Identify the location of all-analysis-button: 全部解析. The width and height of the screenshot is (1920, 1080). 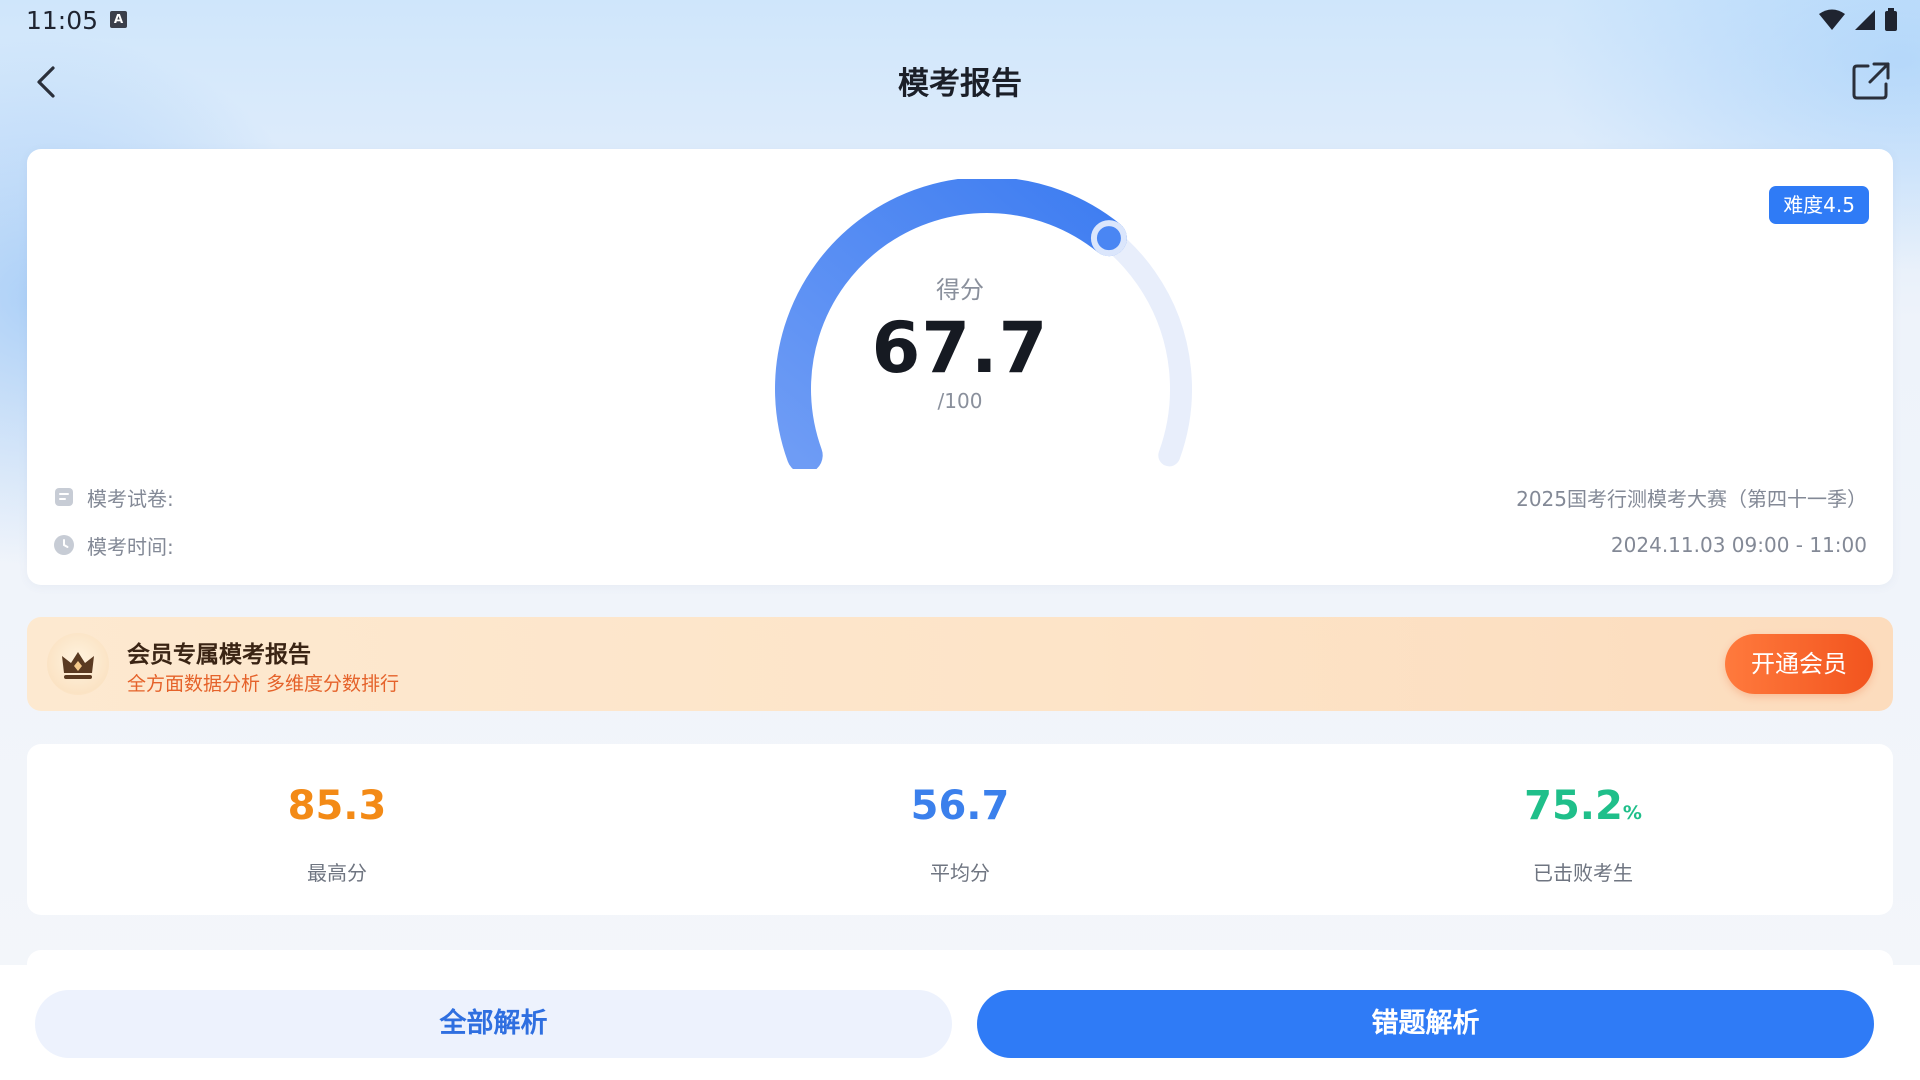
(493, 1024).